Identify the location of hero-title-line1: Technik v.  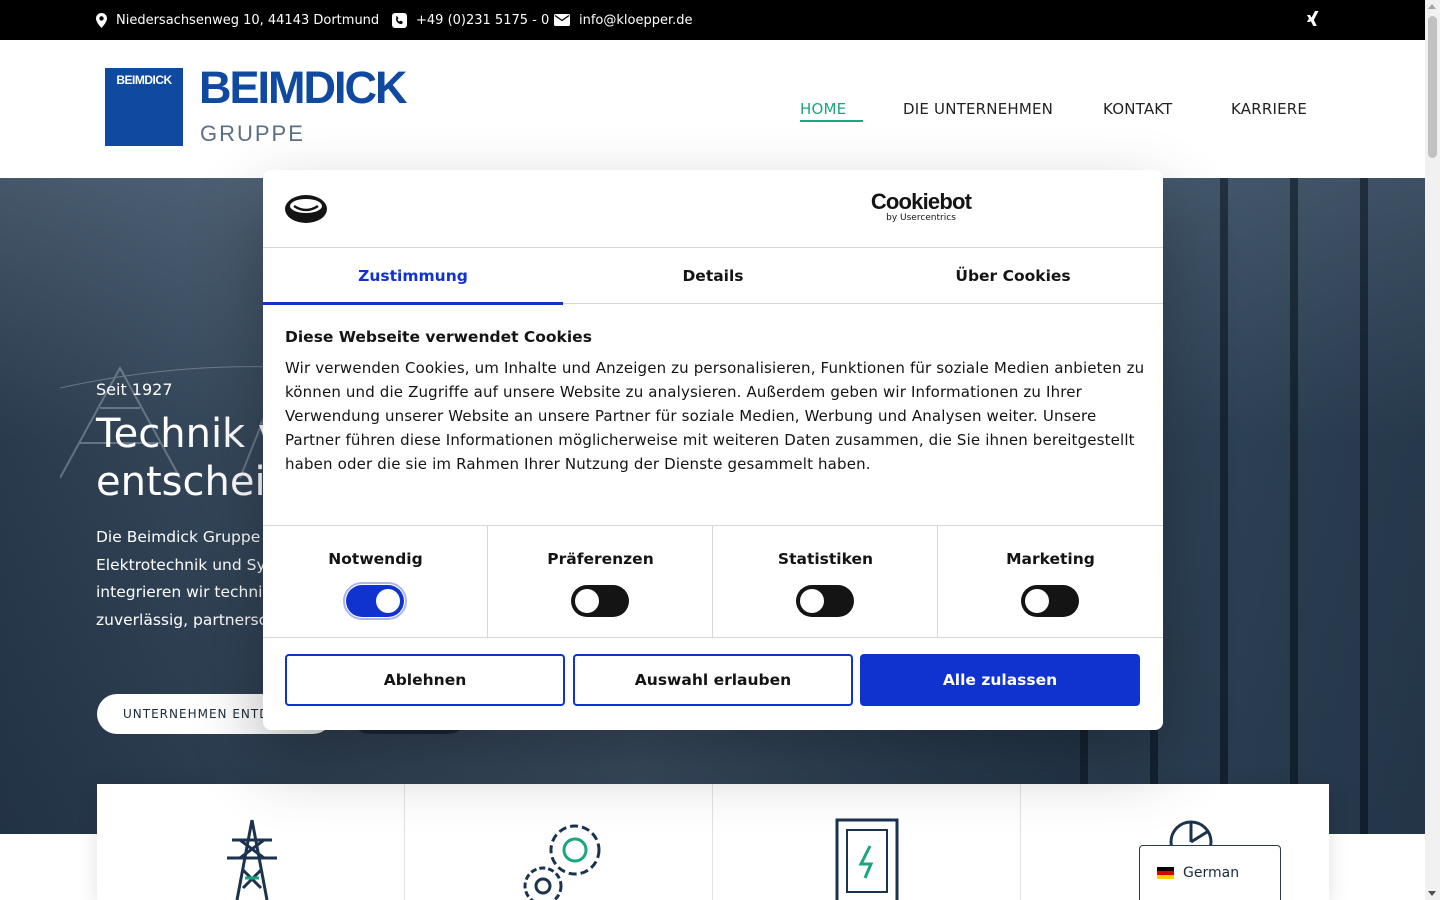
(189, 434).